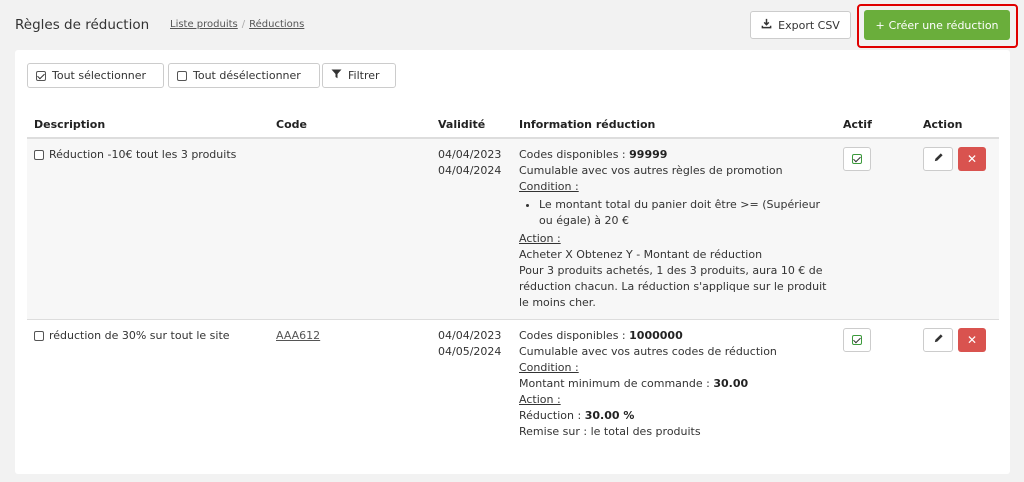 This screenshot has height=482, width=1024. Describe the element at coordinates (82, 25) in the screenshot. I see `page-title: Règles de réduction` at that location.